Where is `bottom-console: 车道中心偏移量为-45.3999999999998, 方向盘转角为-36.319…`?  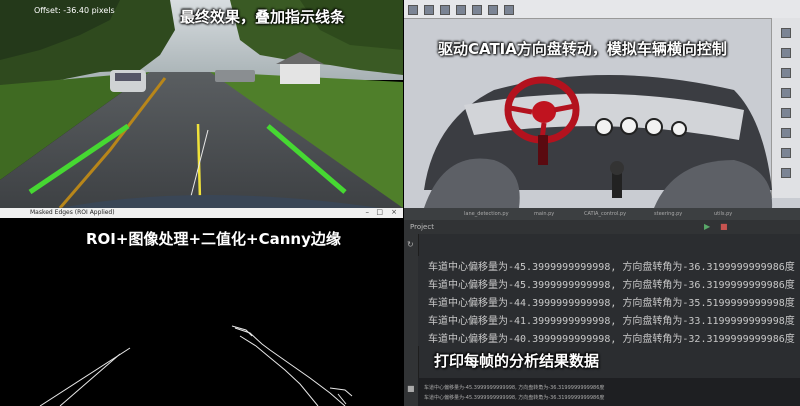 bottom-console: 车道中心偏移量为-45.3999999999998, 方向盘转角为-36.319… is located at coordinates (609, 392).